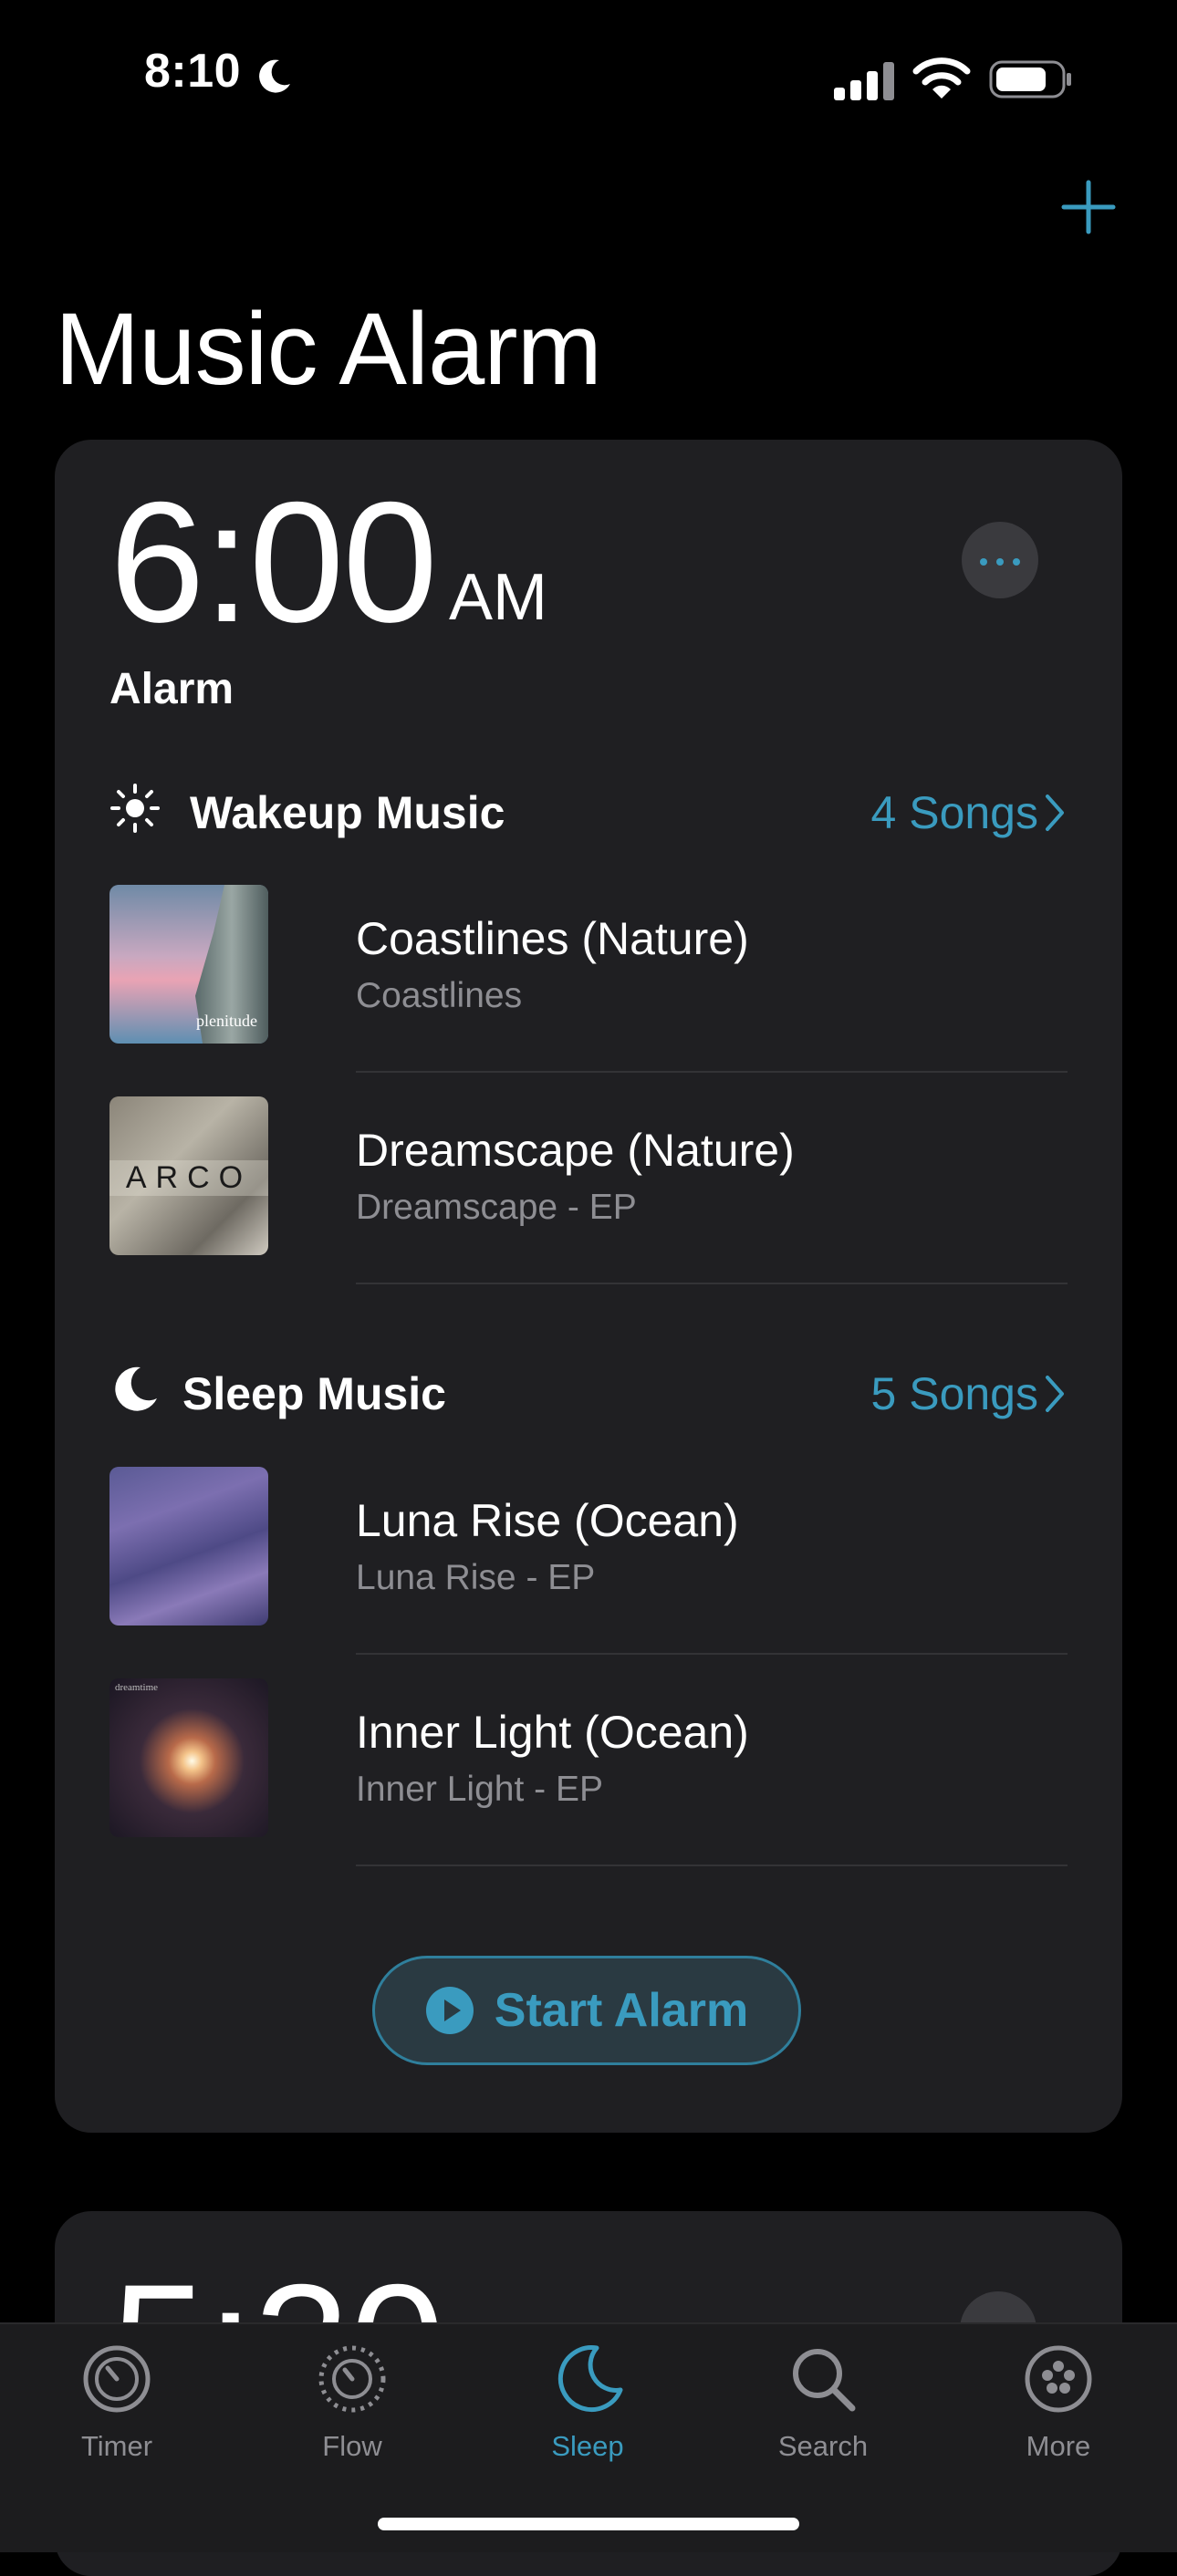 This screenshot has height=2576, width=1177. Describe the element at coordinates (615, 991) in the screenshot. I see `song-row: plenitude Coastlines (Nature) Coastlines` at that location.